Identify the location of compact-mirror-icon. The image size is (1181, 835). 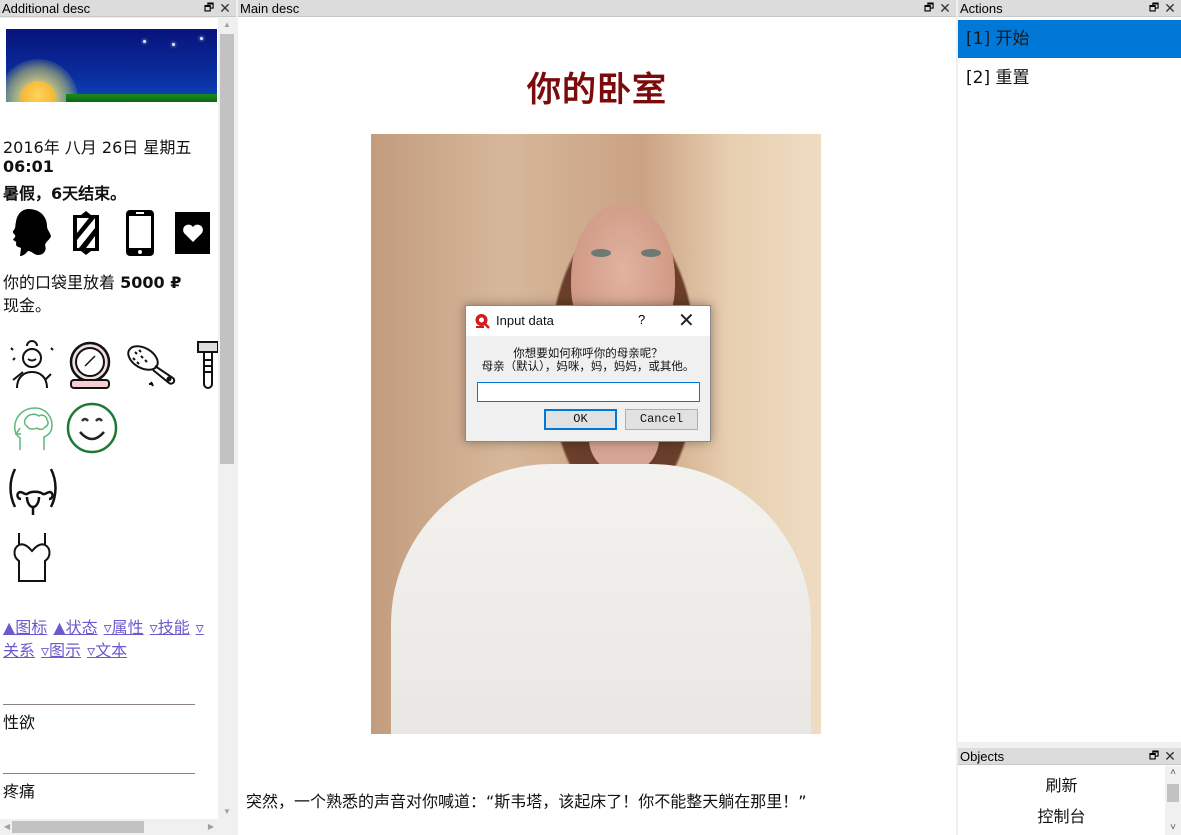
(90, 365).